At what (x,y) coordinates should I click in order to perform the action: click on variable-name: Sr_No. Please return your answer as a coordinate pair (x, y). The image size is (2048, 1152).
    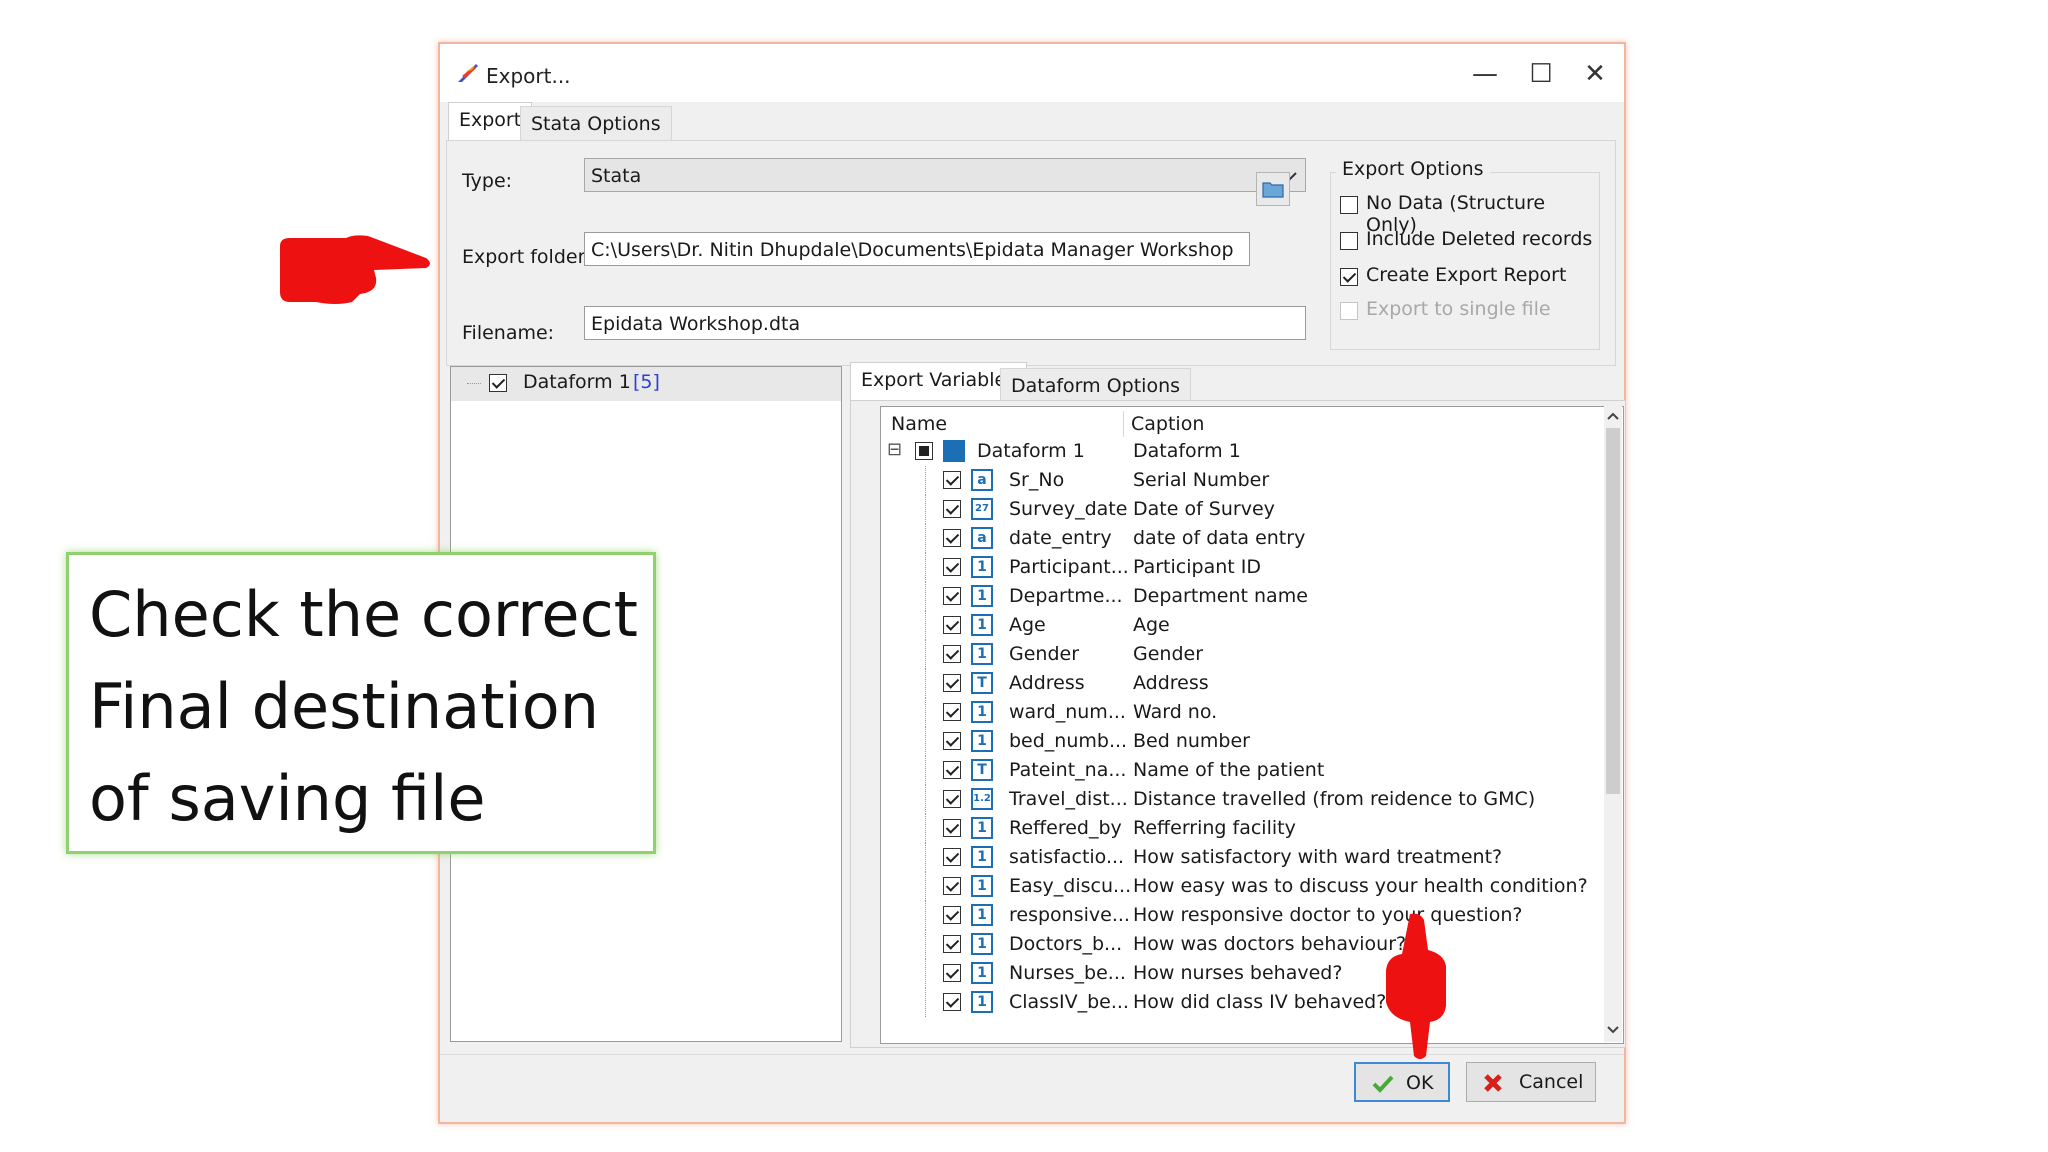
    Looking at the image, I should click on (1037, 480).